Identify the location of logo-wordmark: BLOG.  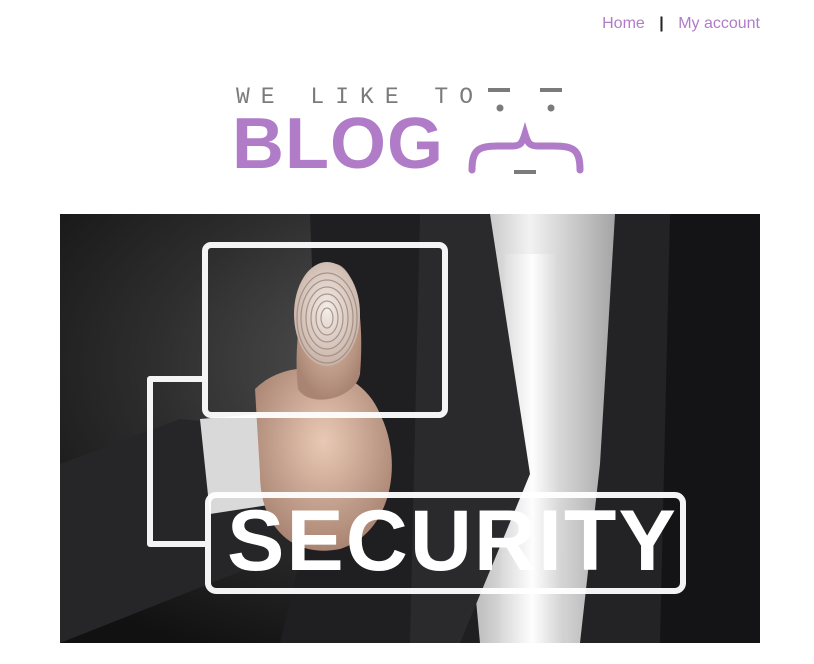
(338, 144).